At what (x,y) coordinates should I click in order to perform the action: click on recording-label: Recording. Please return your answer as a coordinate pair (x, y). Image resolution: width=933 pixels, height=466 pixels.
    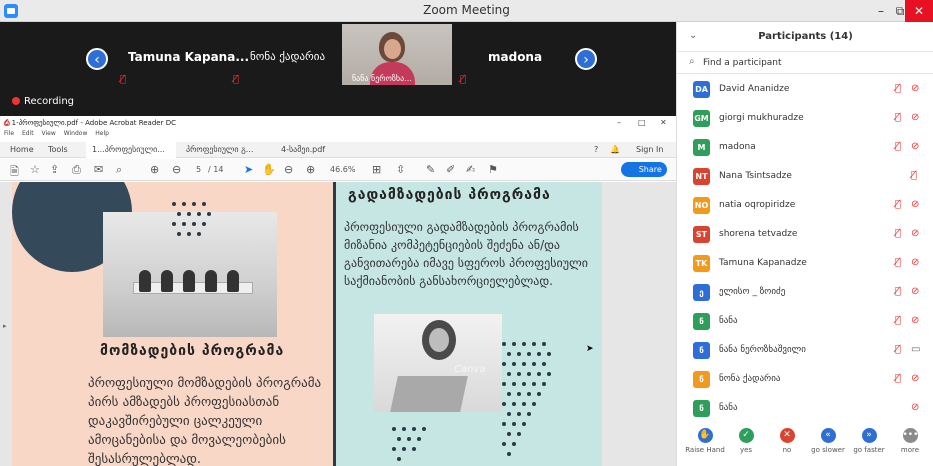
    Looking at the image, I should click on (49, 101).